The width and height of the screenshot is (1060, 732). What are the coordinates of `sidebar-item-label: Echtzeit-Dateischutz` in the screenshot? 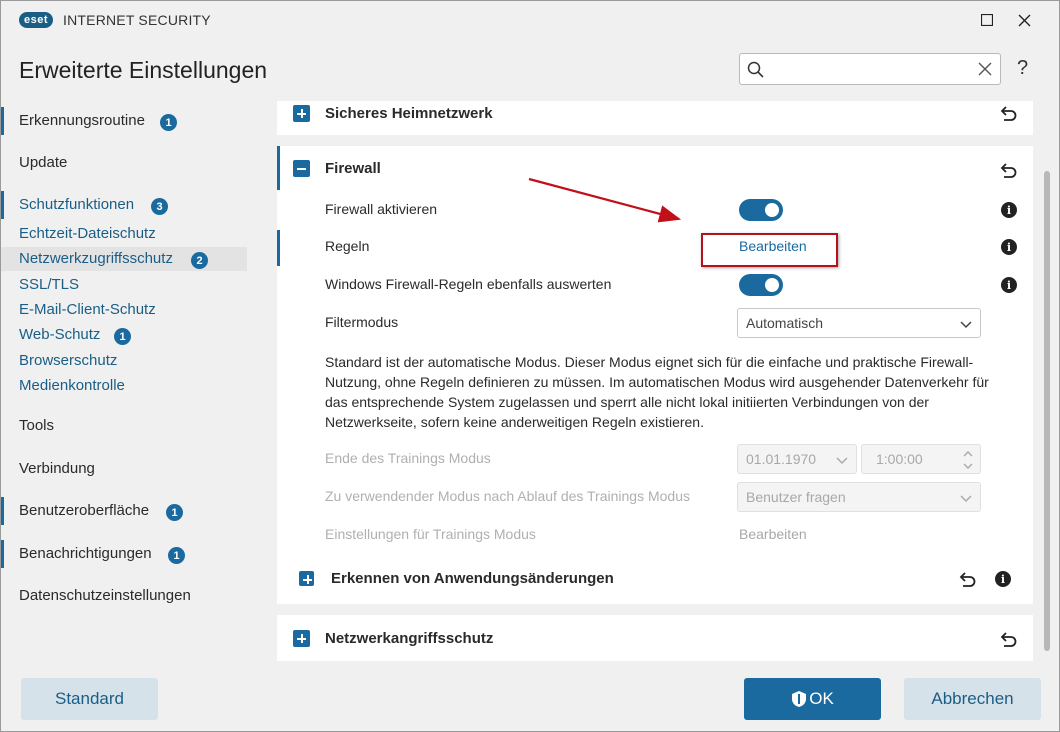 It's located at (87, 233).